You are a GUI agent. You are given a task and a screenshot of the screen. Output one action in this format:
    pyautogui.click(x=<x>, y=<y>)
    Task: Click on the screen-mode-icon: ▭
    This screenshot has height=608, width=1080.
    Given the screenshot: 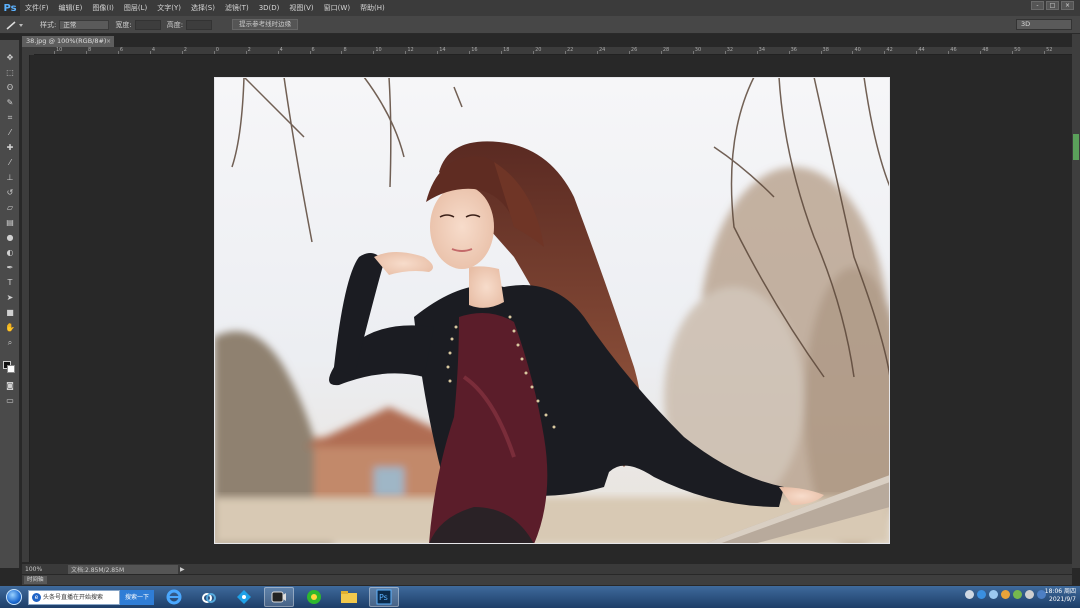 What is the action you would take?
    pyautogui.click(x=10, y=400)
    